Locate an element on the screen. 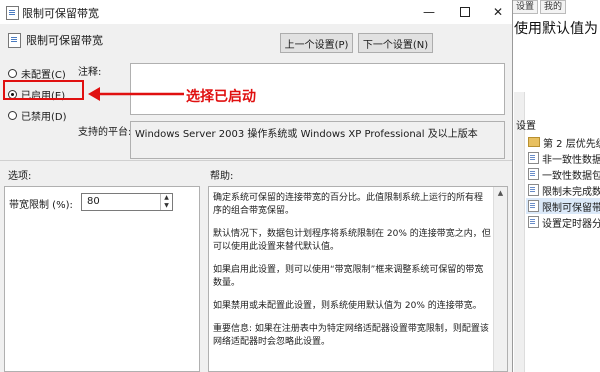 The height and width of the screenshot is (372, 600). divider is located at coordinates (256, 160).